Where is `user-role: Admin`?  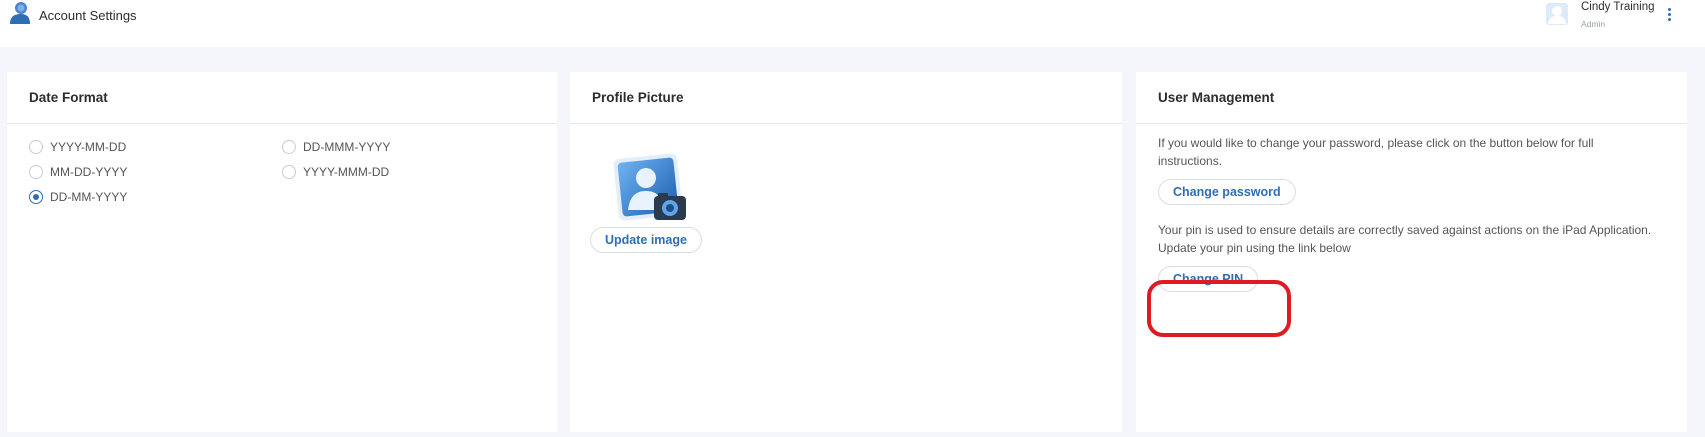
user-role: Admin is located at coordinates (1593, 24).